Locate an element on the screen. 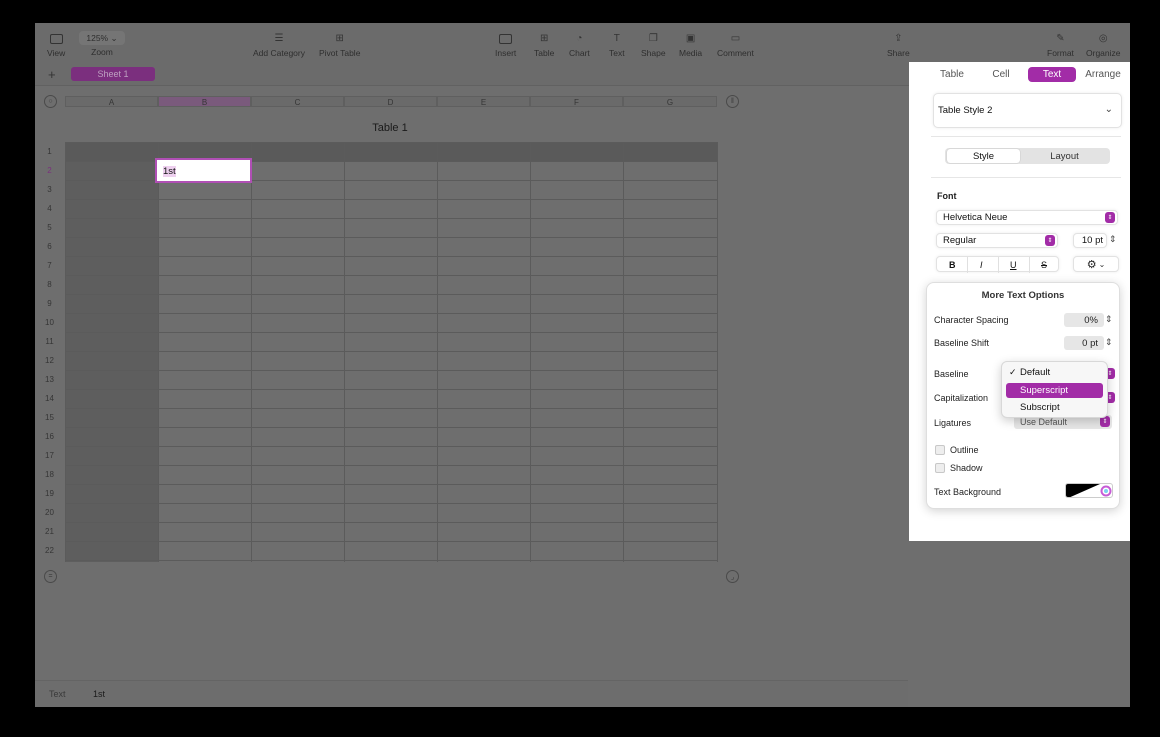  tab-table: Table is located at coordinates (952, 74).